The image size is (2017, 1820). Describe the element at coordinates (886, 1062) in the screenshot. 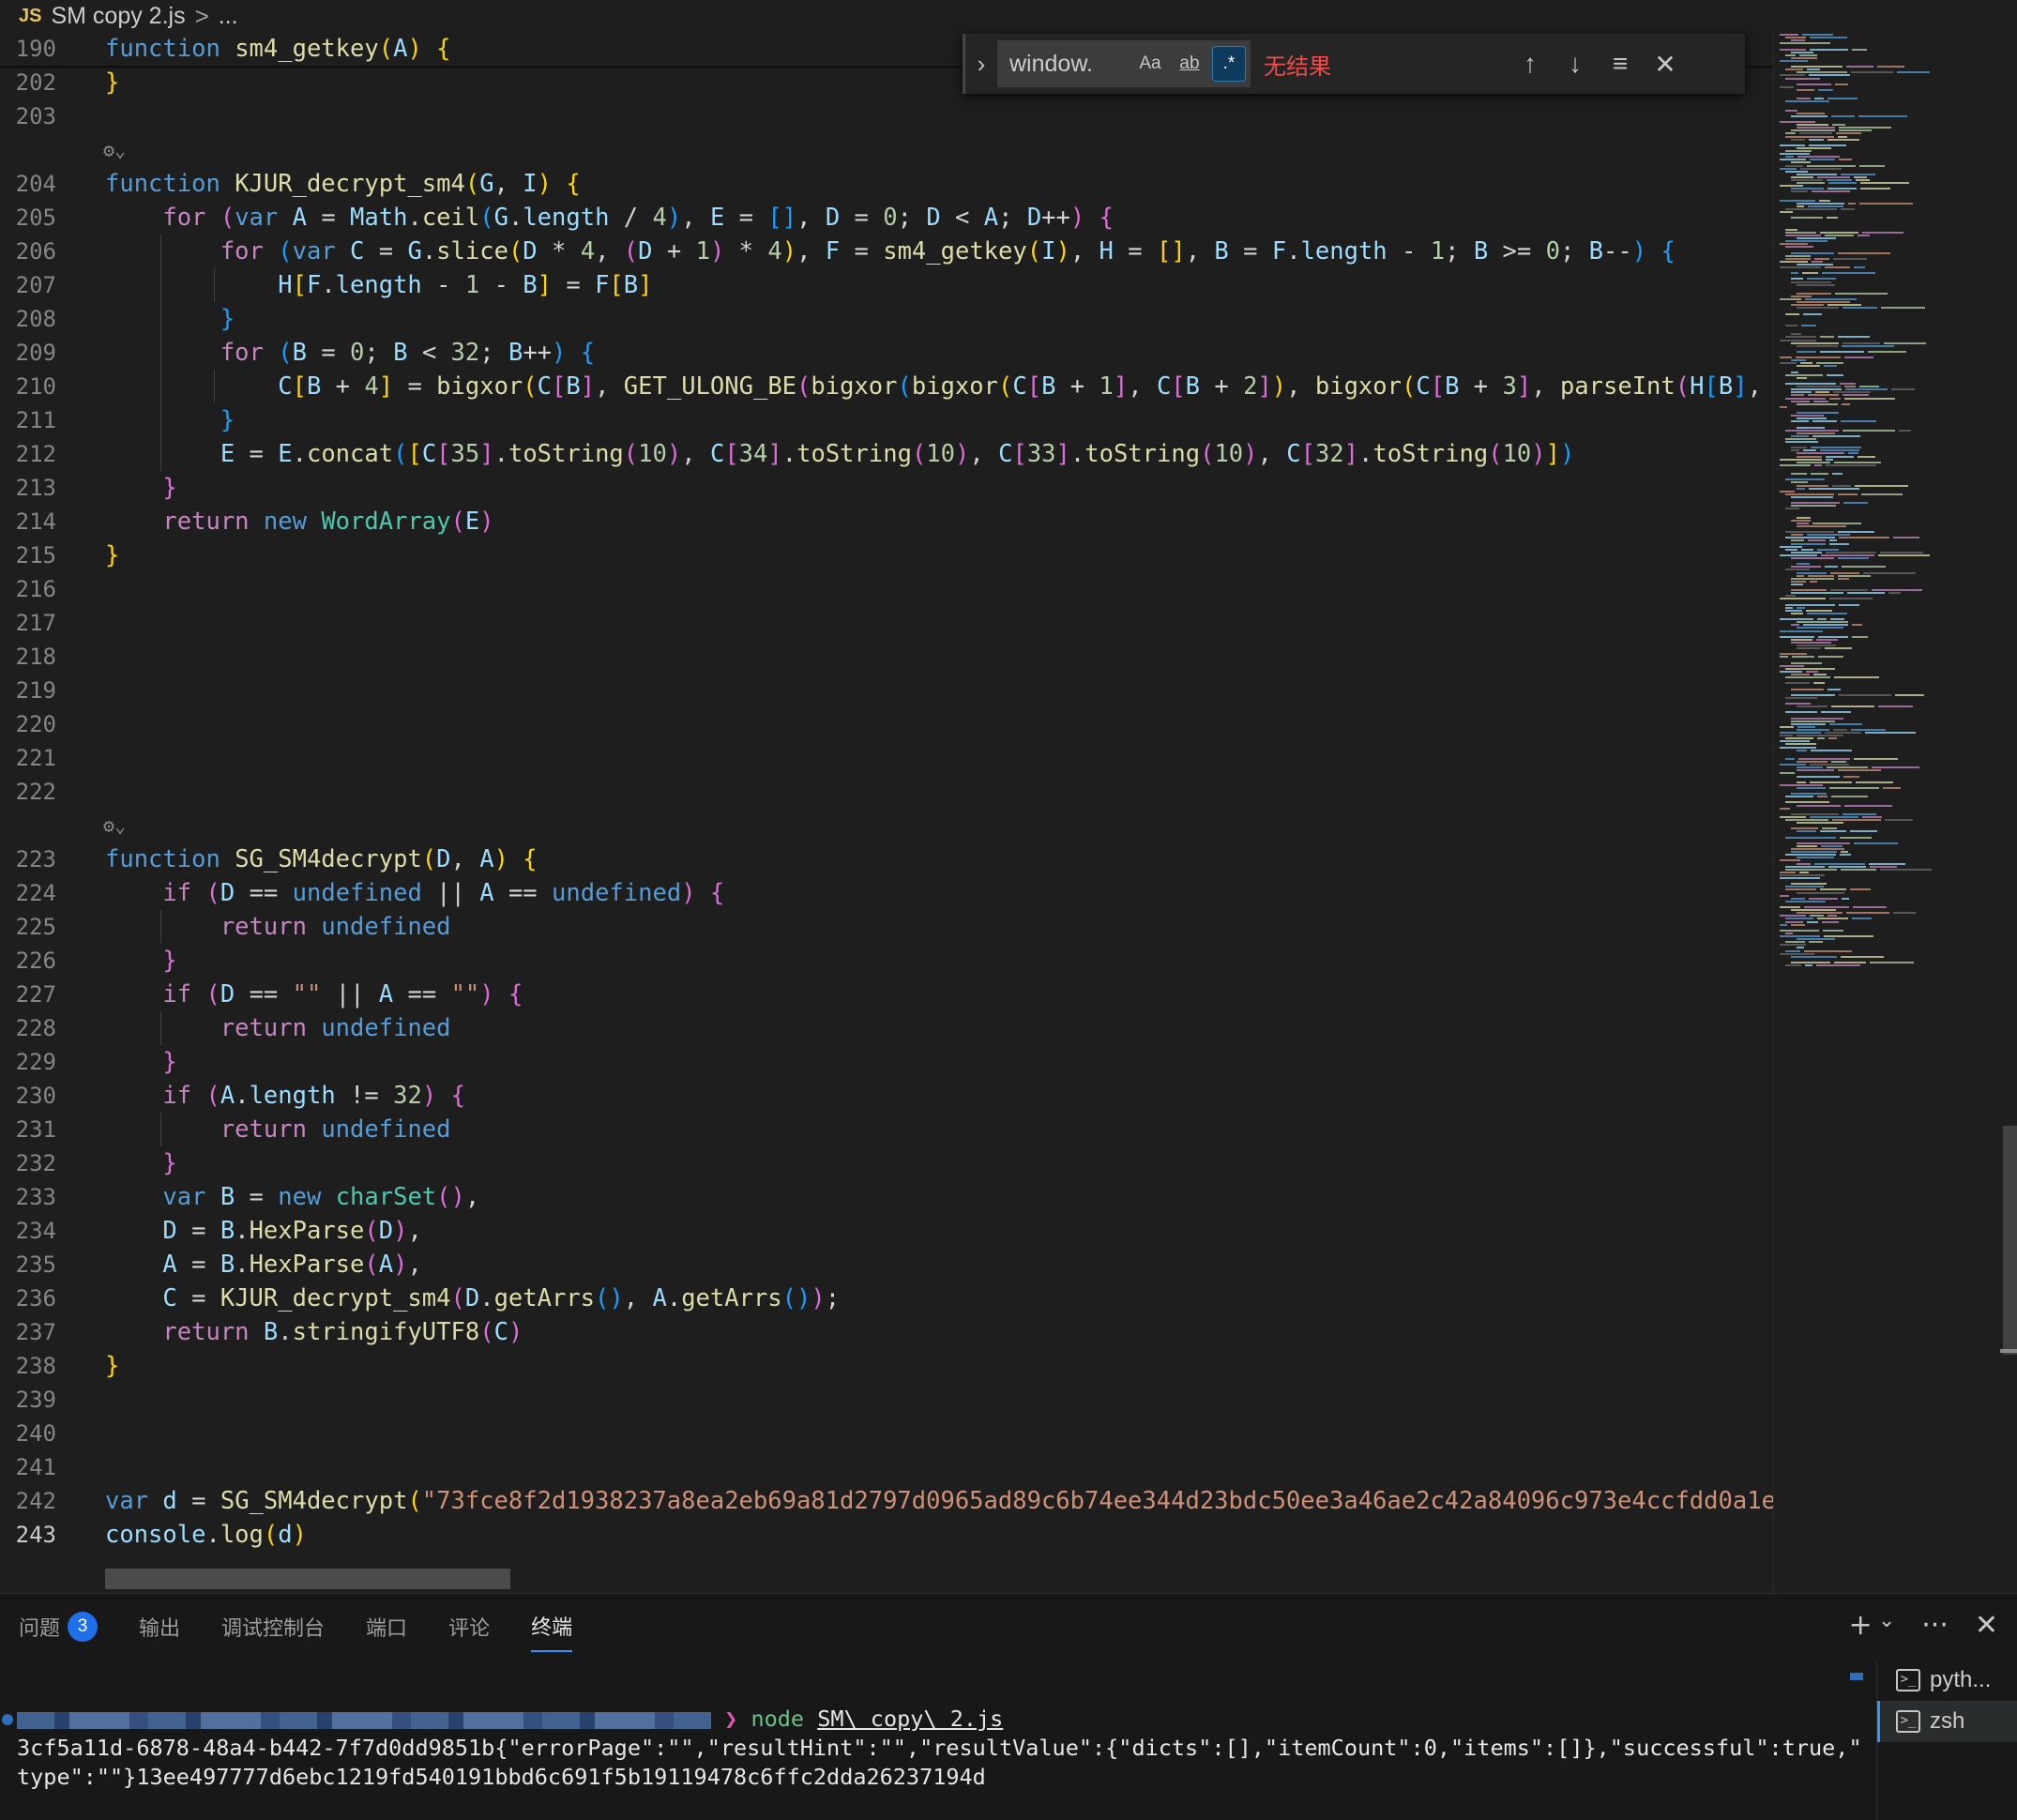

I see `code-line: 229 }` at that location.